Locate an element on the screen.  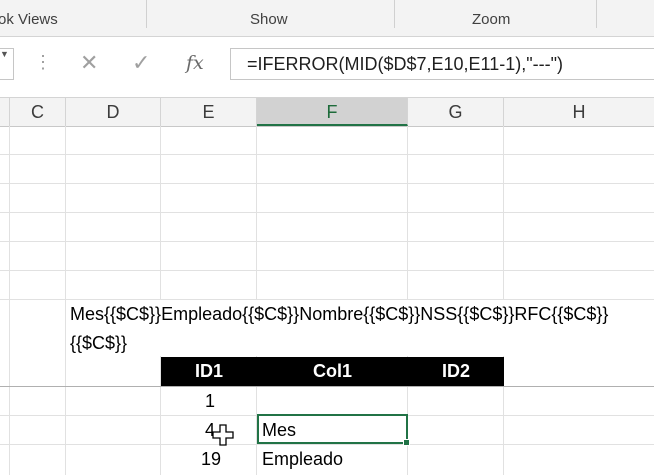
formula-buttons: ✕ ✓ fx is located at coordinates (143, 64).